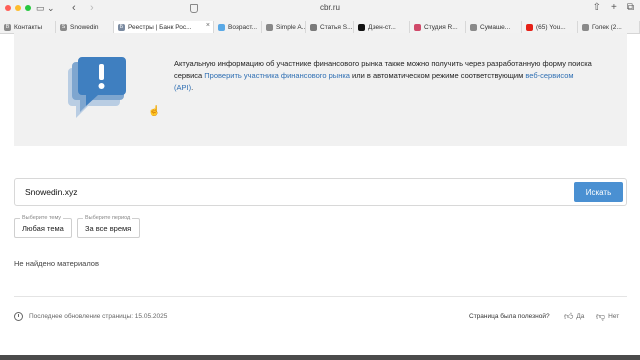 Image resolution: width=640 pixels, height=360 pixels. I want to click on tab-favicon-icon: В, so click(7, 27).